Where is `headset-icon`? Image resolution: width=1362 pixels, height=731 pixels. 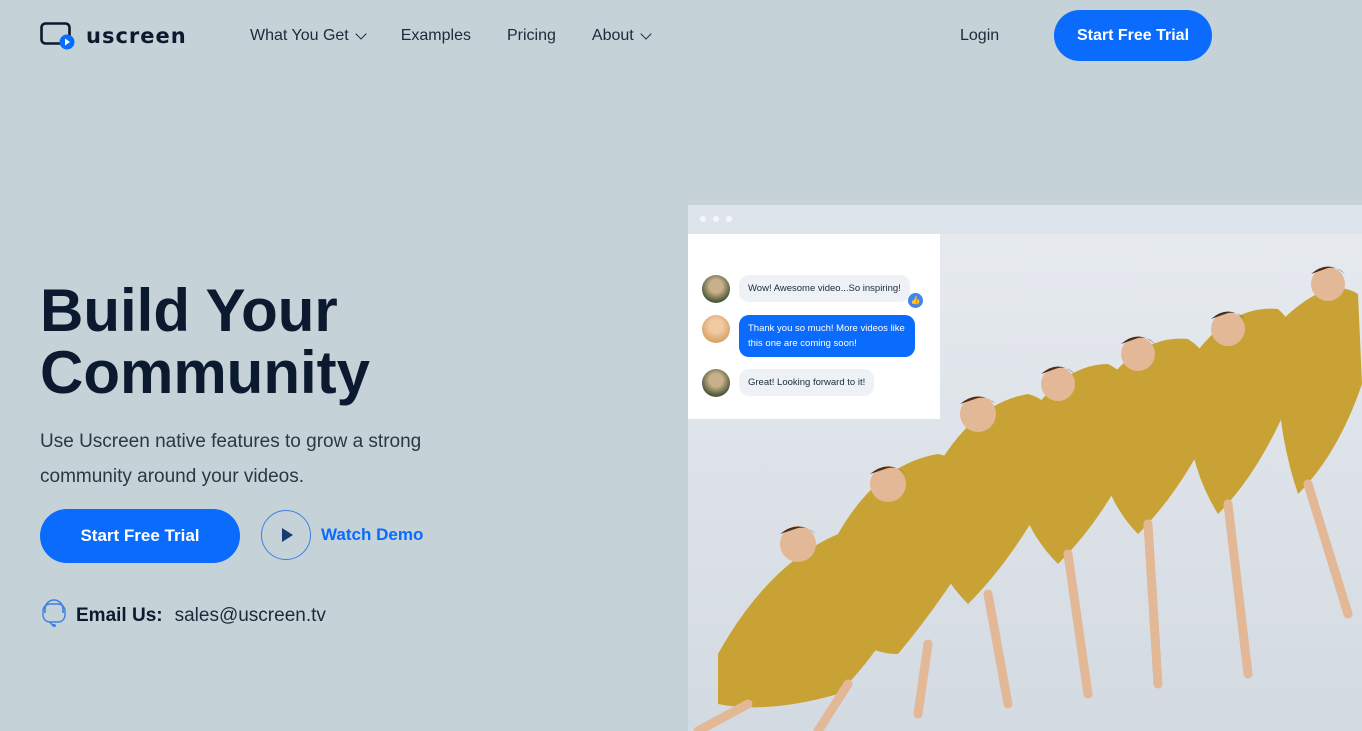 headset-icon is located at coordinates (54, 616).